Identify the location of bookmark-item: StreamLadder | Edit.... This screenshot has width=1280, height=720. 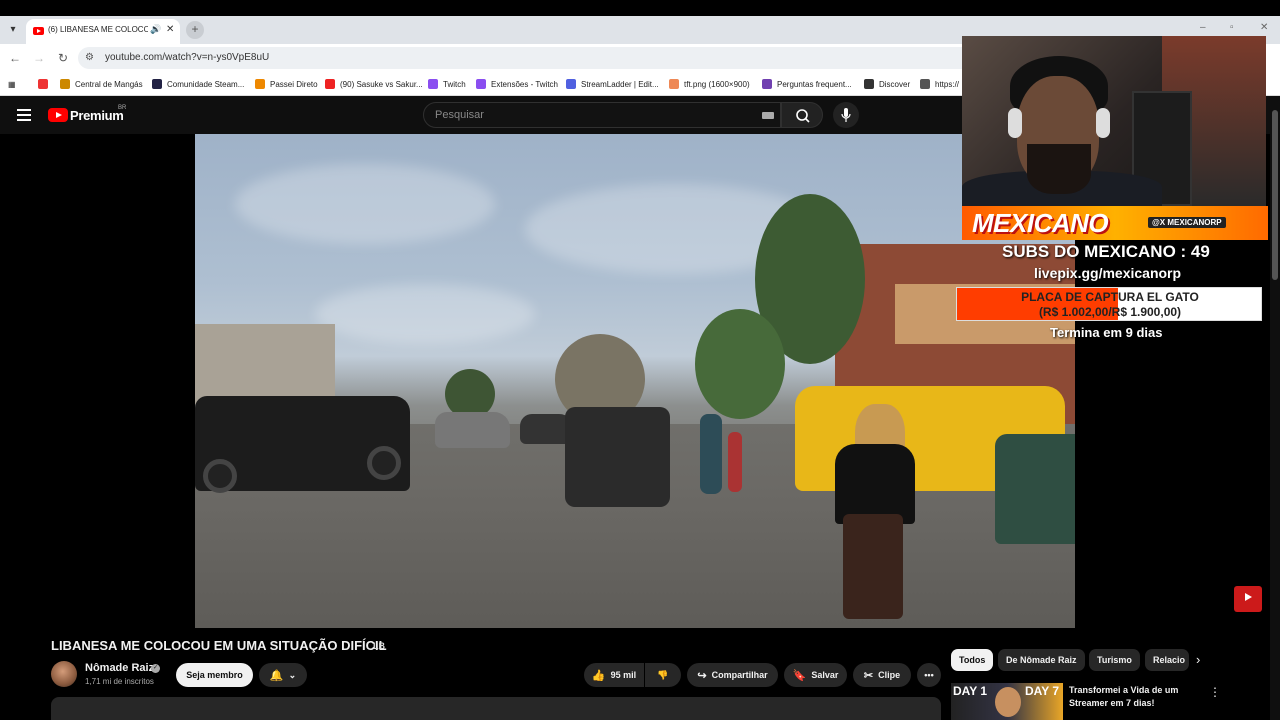
(612, 84).